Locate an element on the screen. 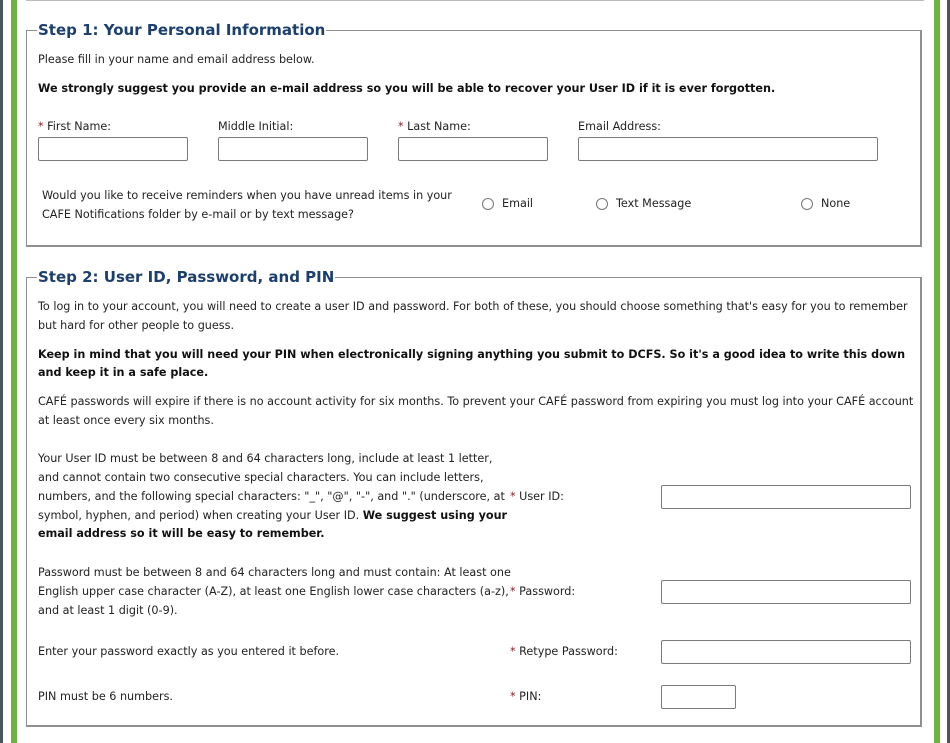 The image size is (950, 743). reminder-none-label: None is located at coordinates (835, 203).